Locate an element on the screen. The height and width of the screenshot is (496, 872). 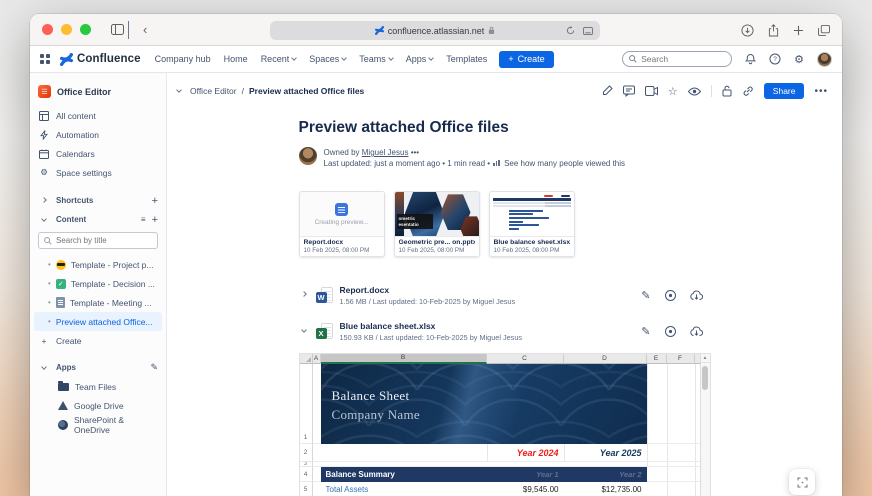
filter-icon: ≡ is located at coordinates (143, 219).